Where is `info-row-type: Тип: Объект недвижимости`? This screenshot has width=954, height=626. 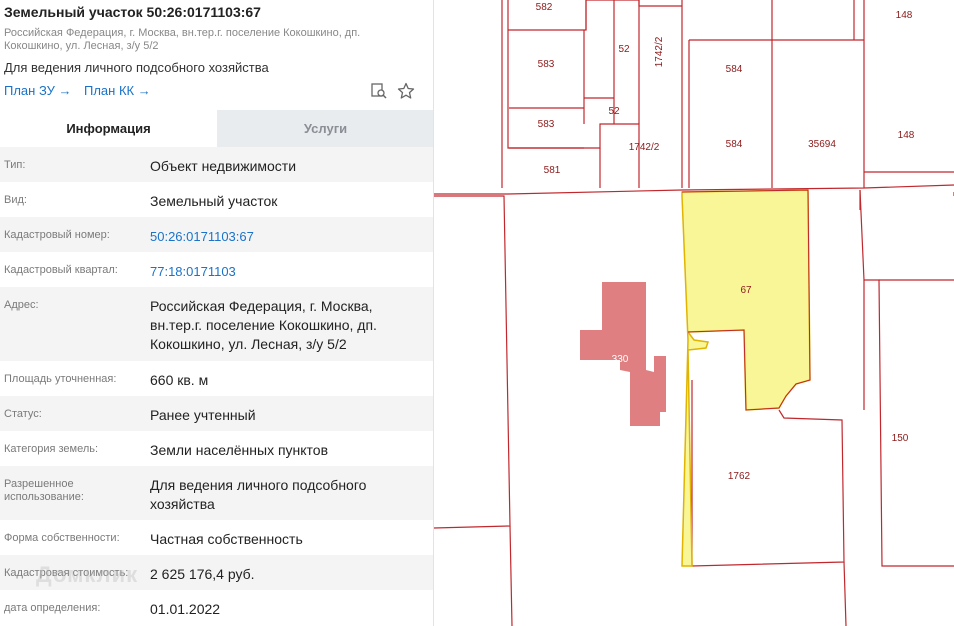
info-row-type: Тип: Объект недвижимости is located at coordinates (216, 164).